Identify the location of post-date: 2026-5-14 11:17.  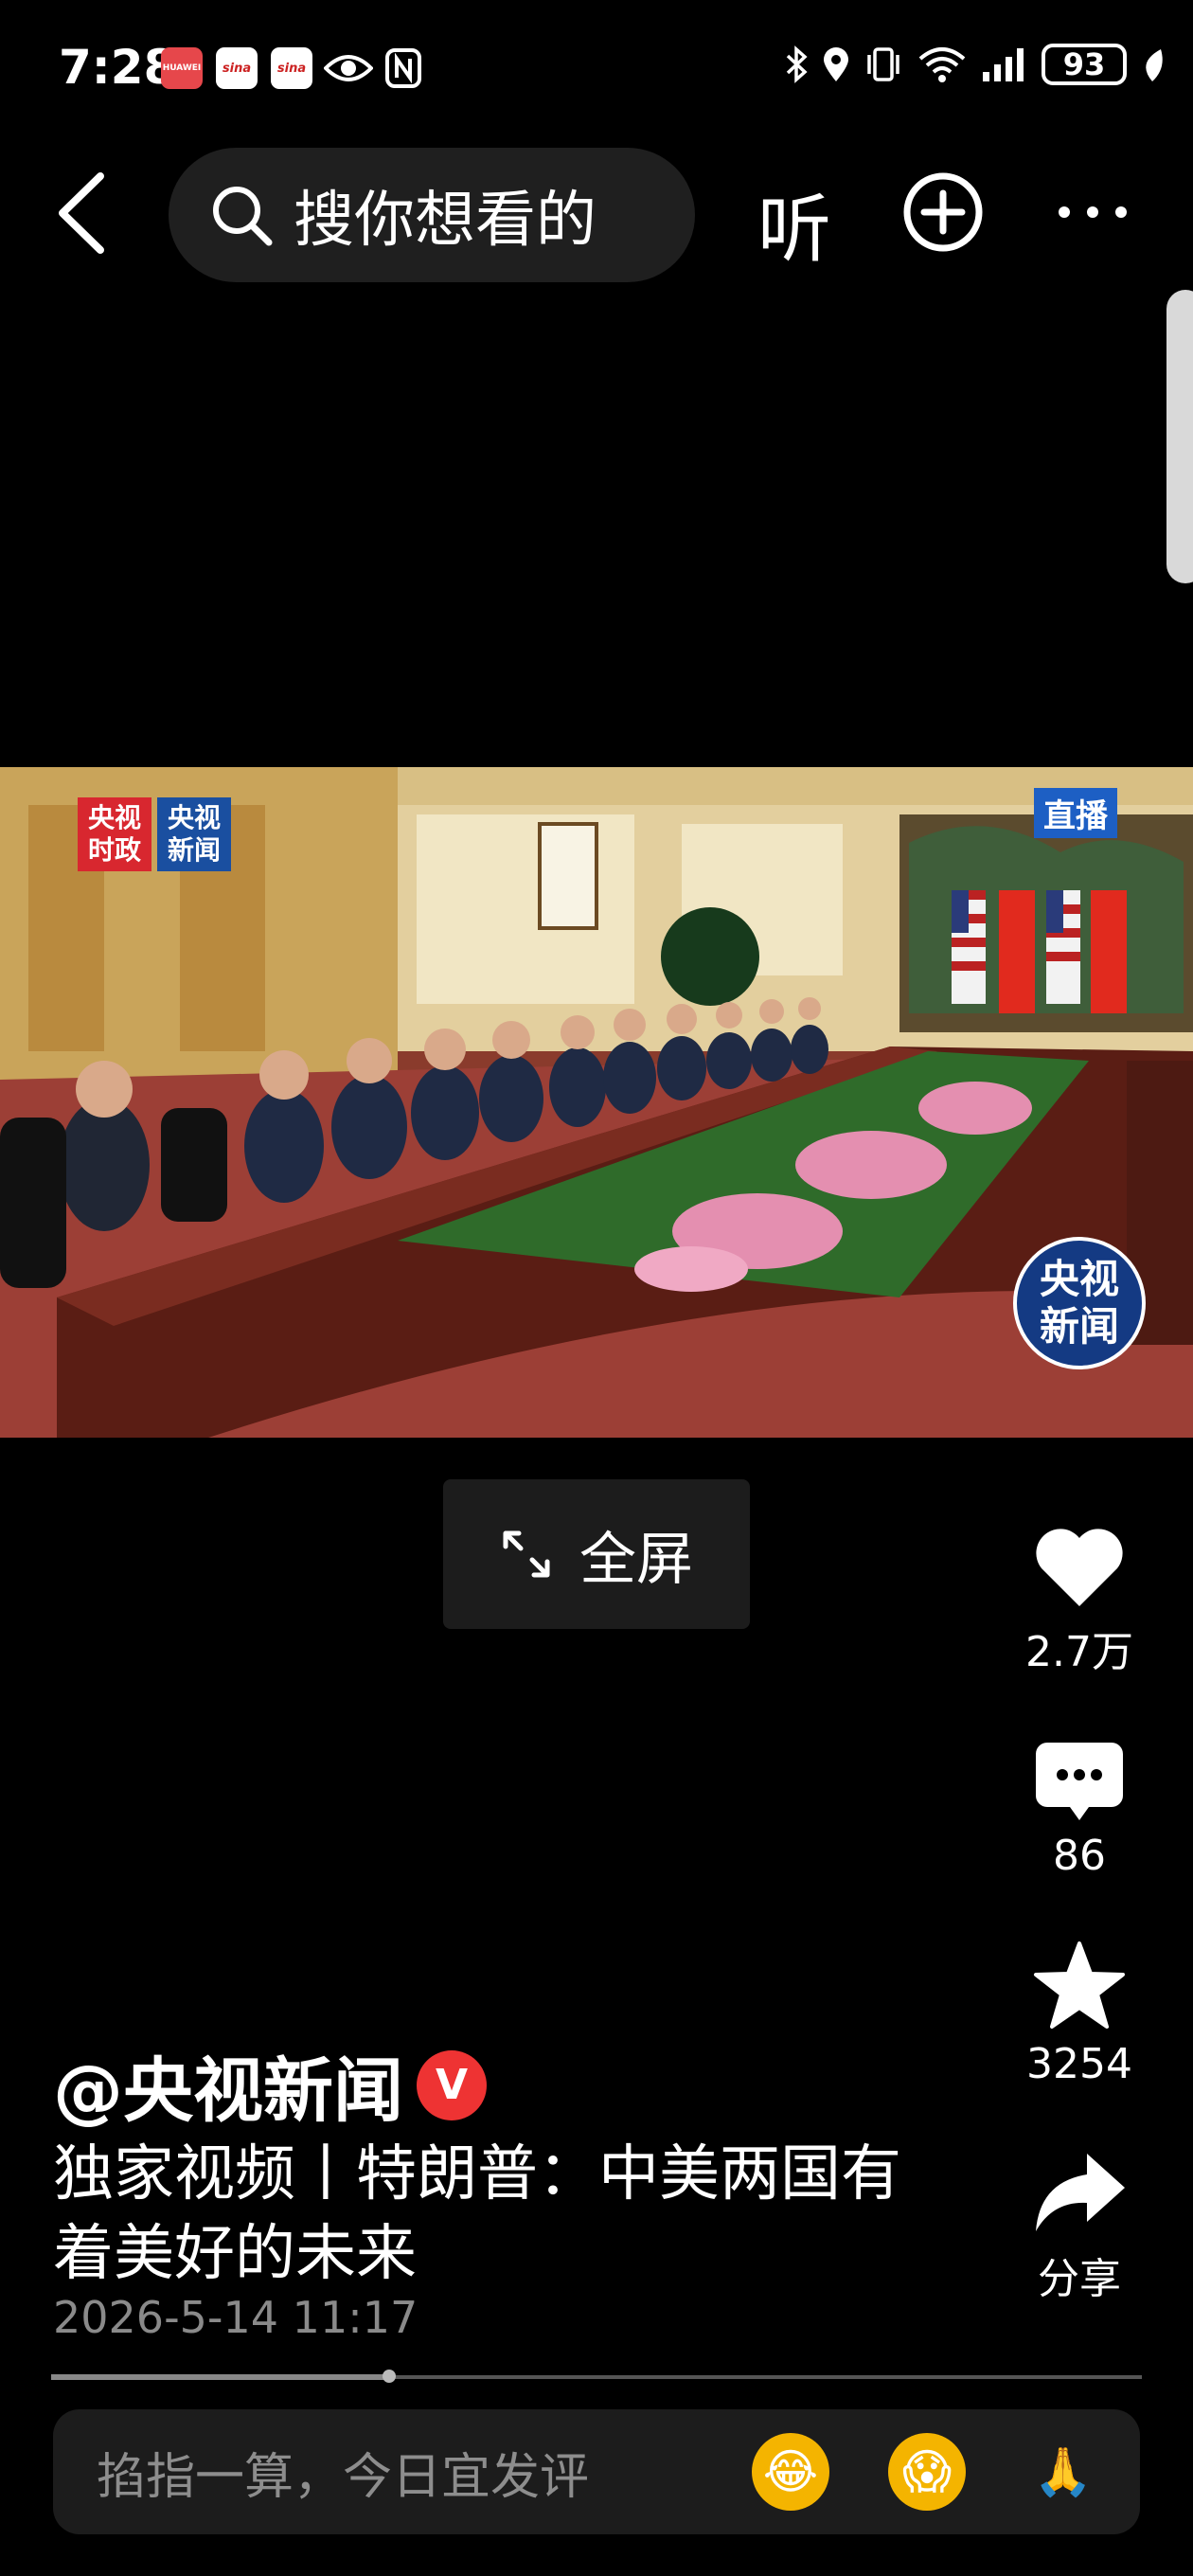
(235, 2317).